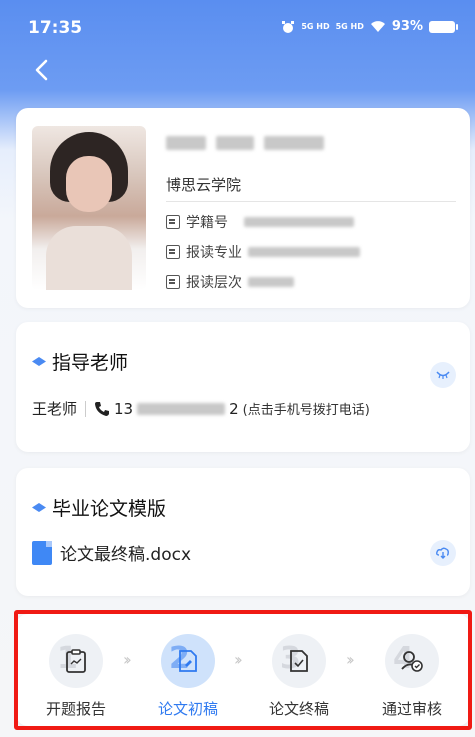  I want to click on battery-icon, so click(443, 26).